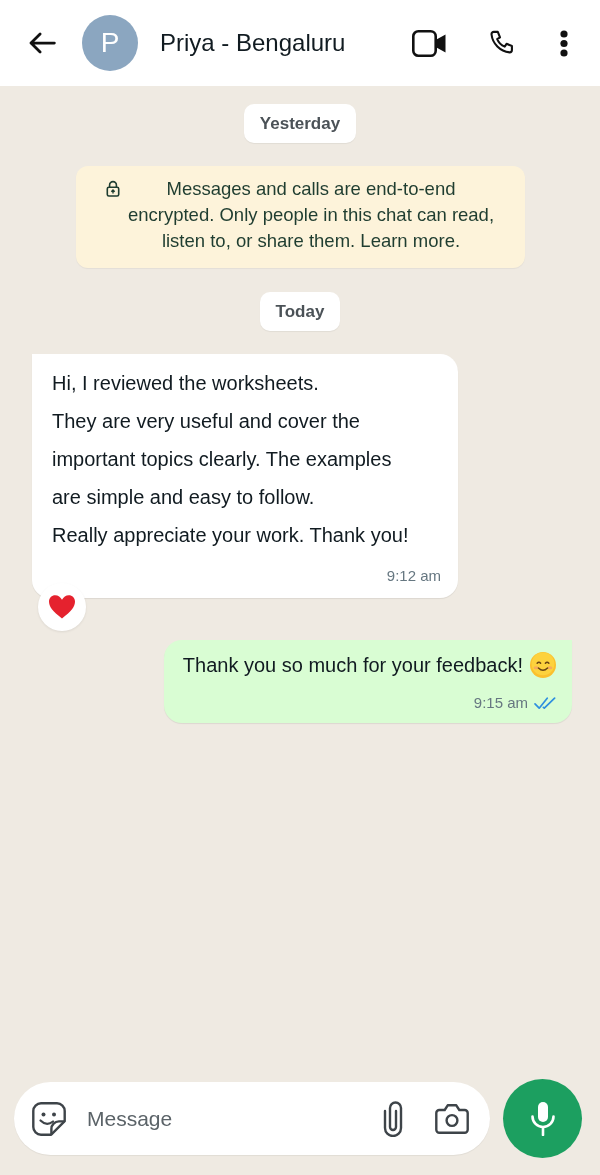 This screenshot has width=600, height=1175. I want to click on notice-text: Messages and calls are end-to-end encrypted. Only people in this chat can read, listen to, or share them. Learn more., so click(311, 215).